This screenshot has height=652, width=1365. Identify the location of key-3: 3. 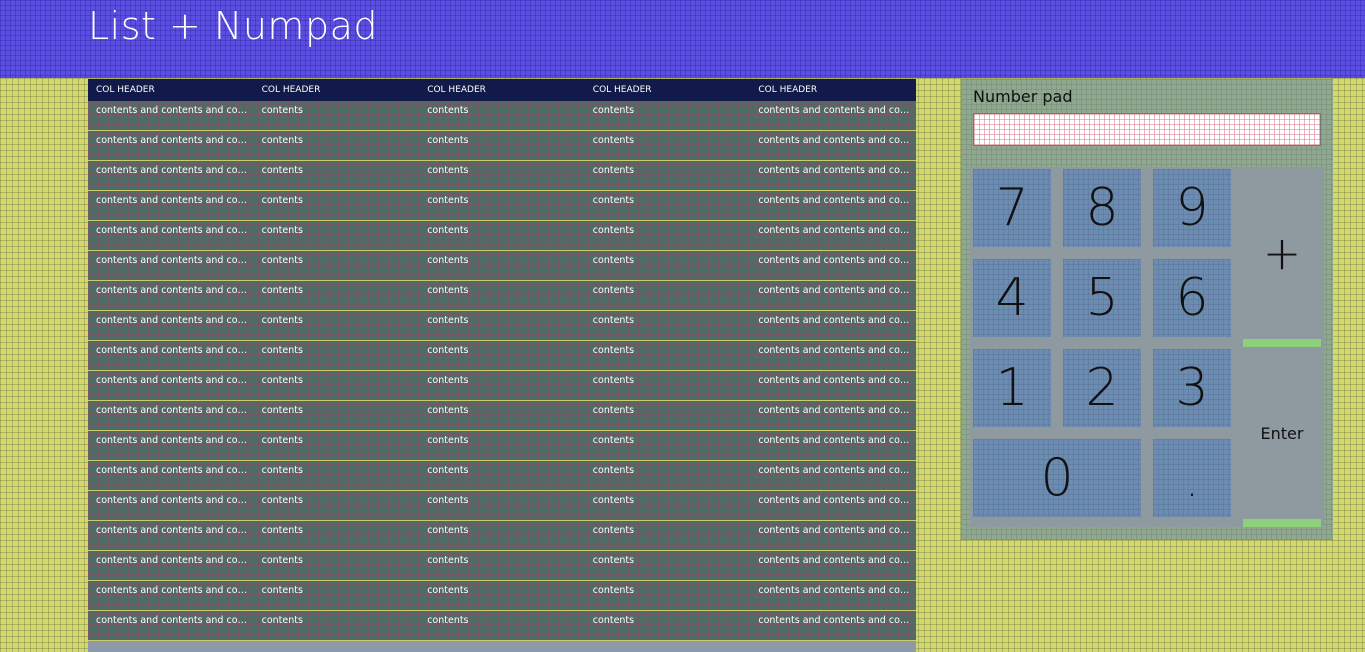
(1192, 388).